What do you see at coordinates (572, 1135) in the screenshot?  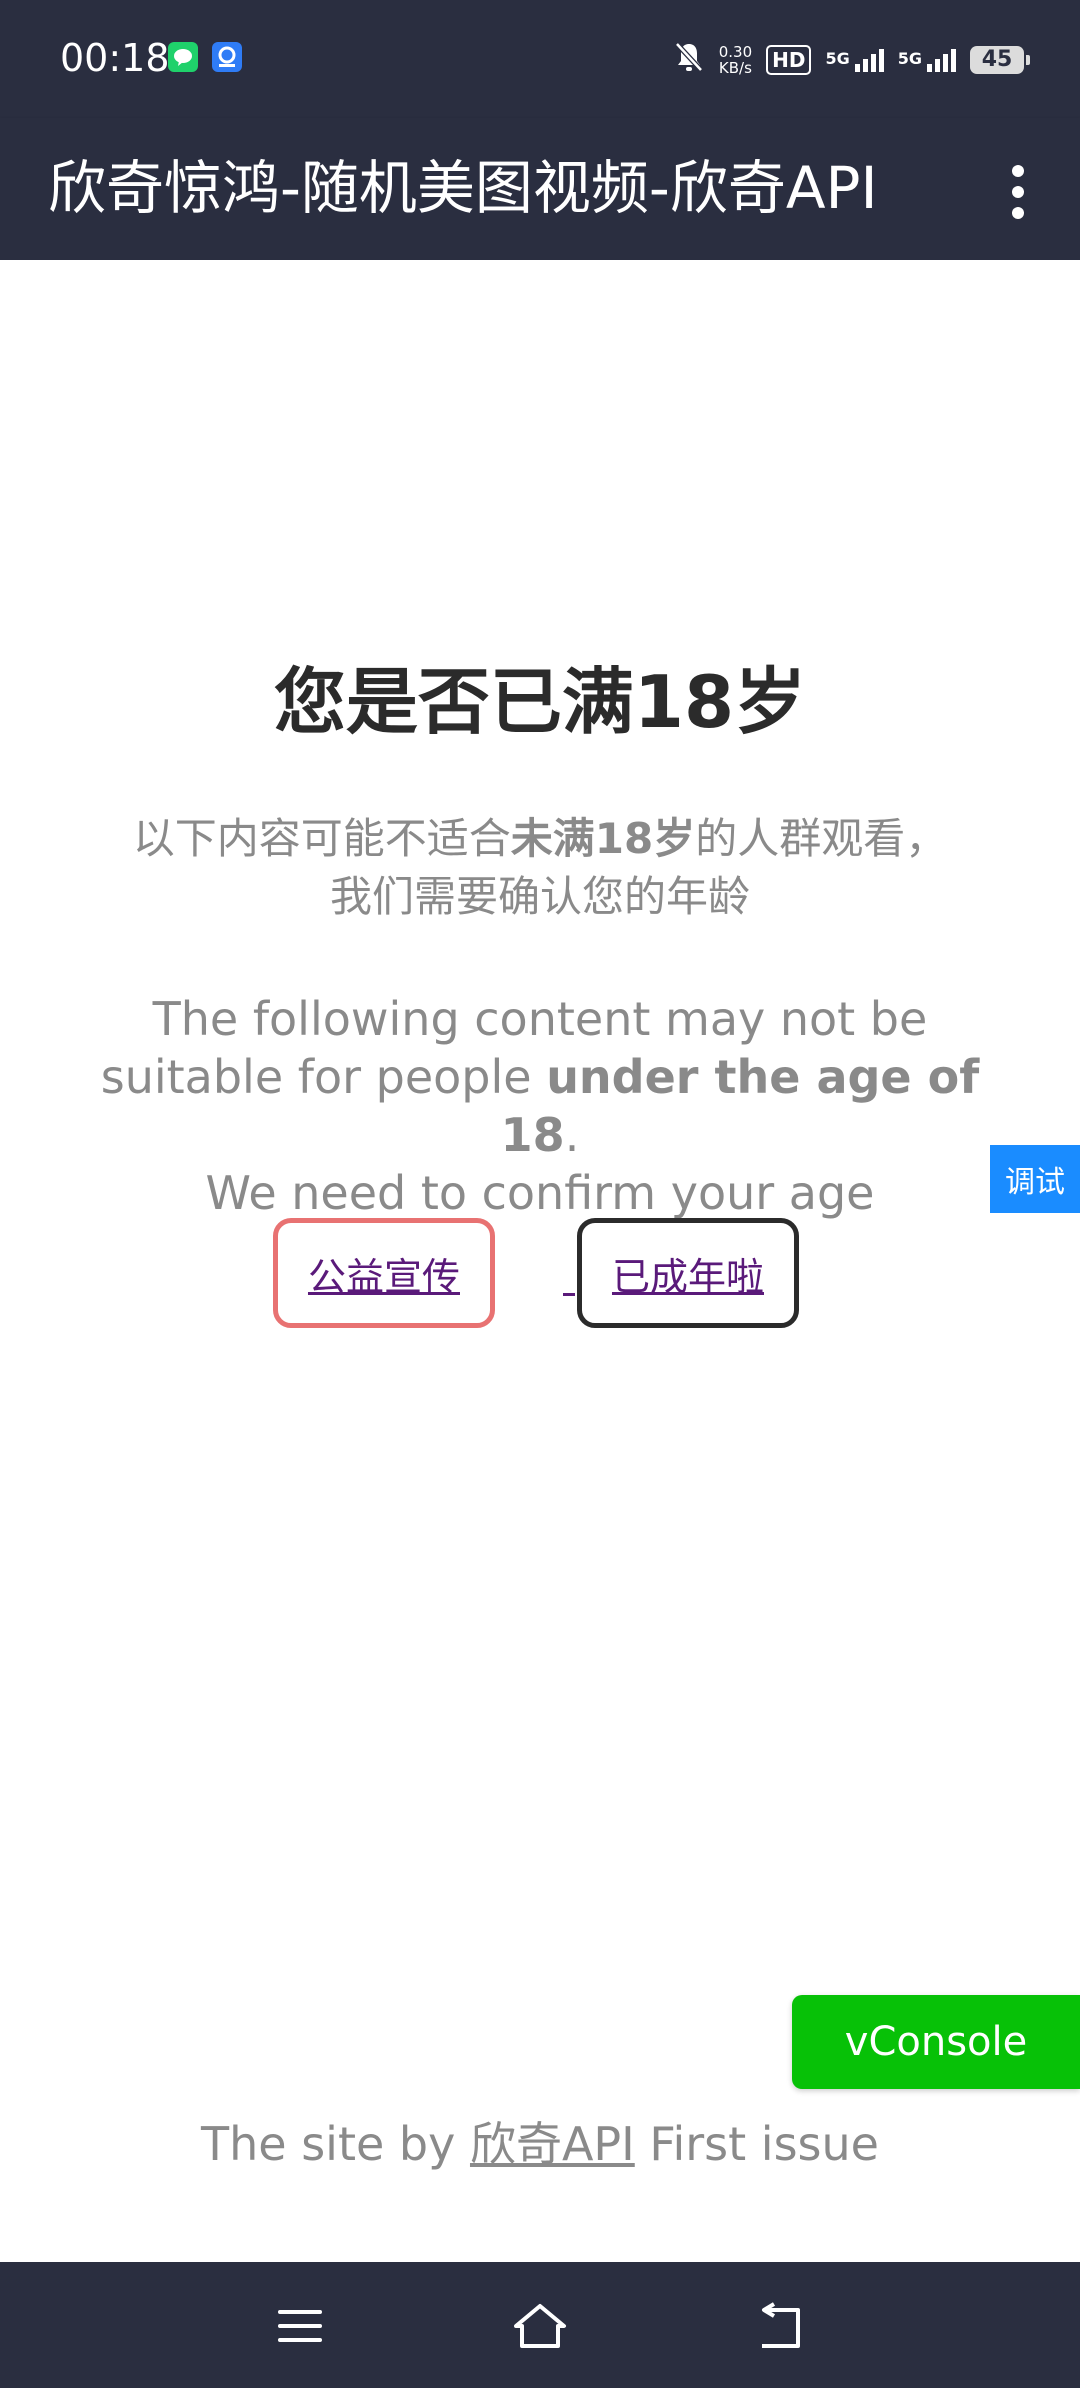 I see `notice-en-suffix: .` at bounding box center [572, 1135].